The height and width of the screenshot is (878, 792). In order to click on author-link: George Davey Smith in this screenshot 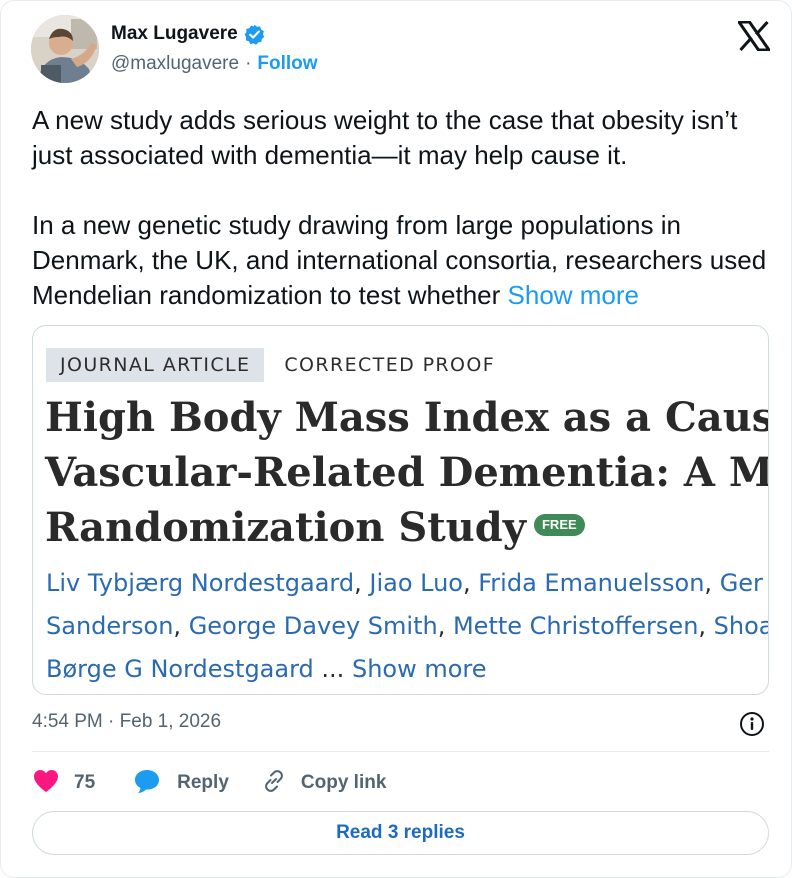, I will do `click(313, 626)`.